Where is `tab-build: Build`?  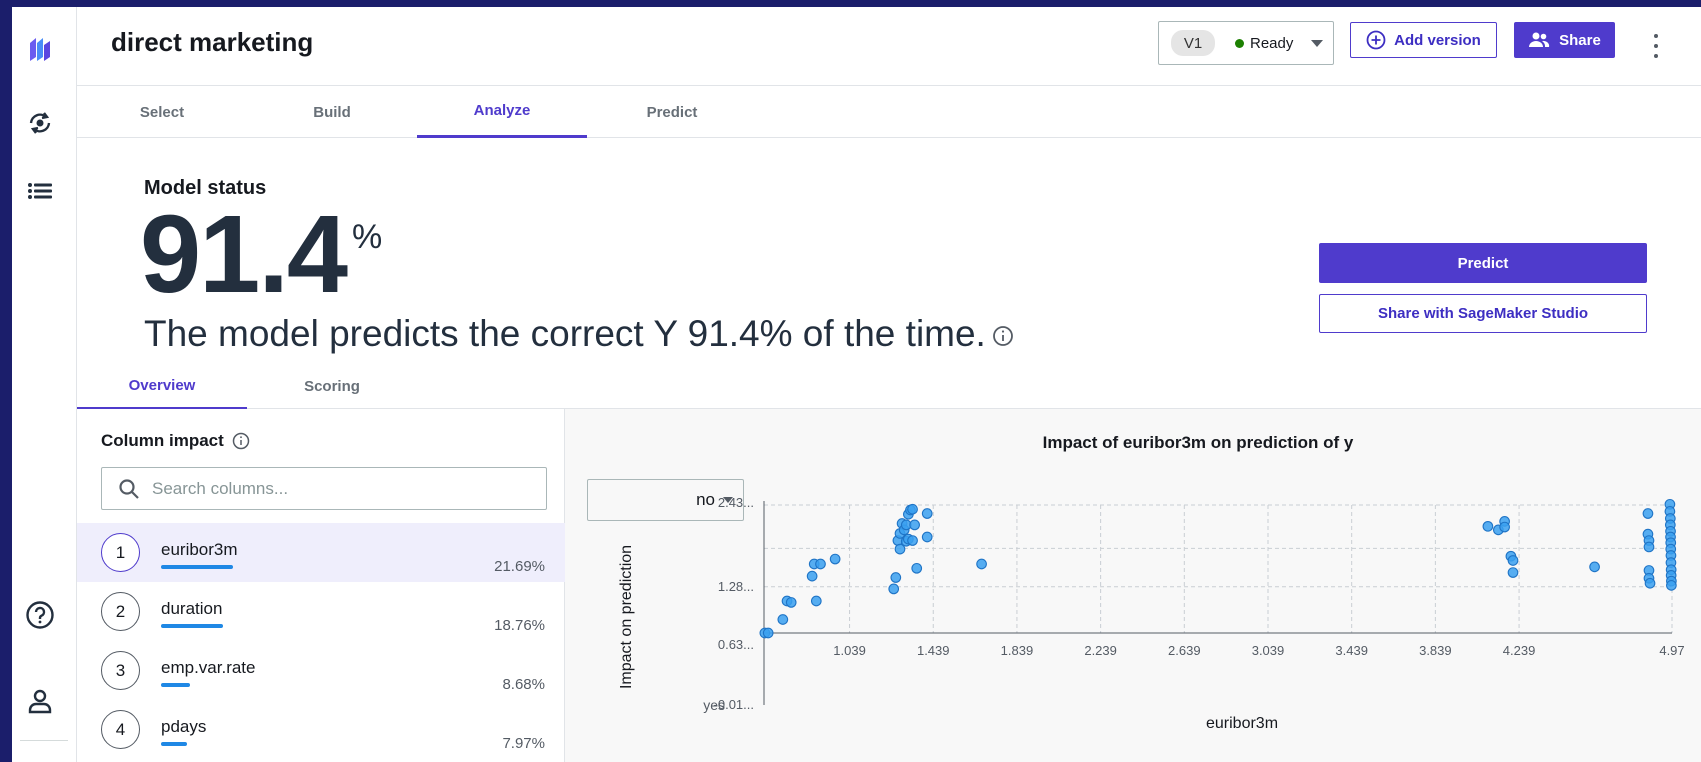 tab-build: Build is located at coordinates (332, 112).